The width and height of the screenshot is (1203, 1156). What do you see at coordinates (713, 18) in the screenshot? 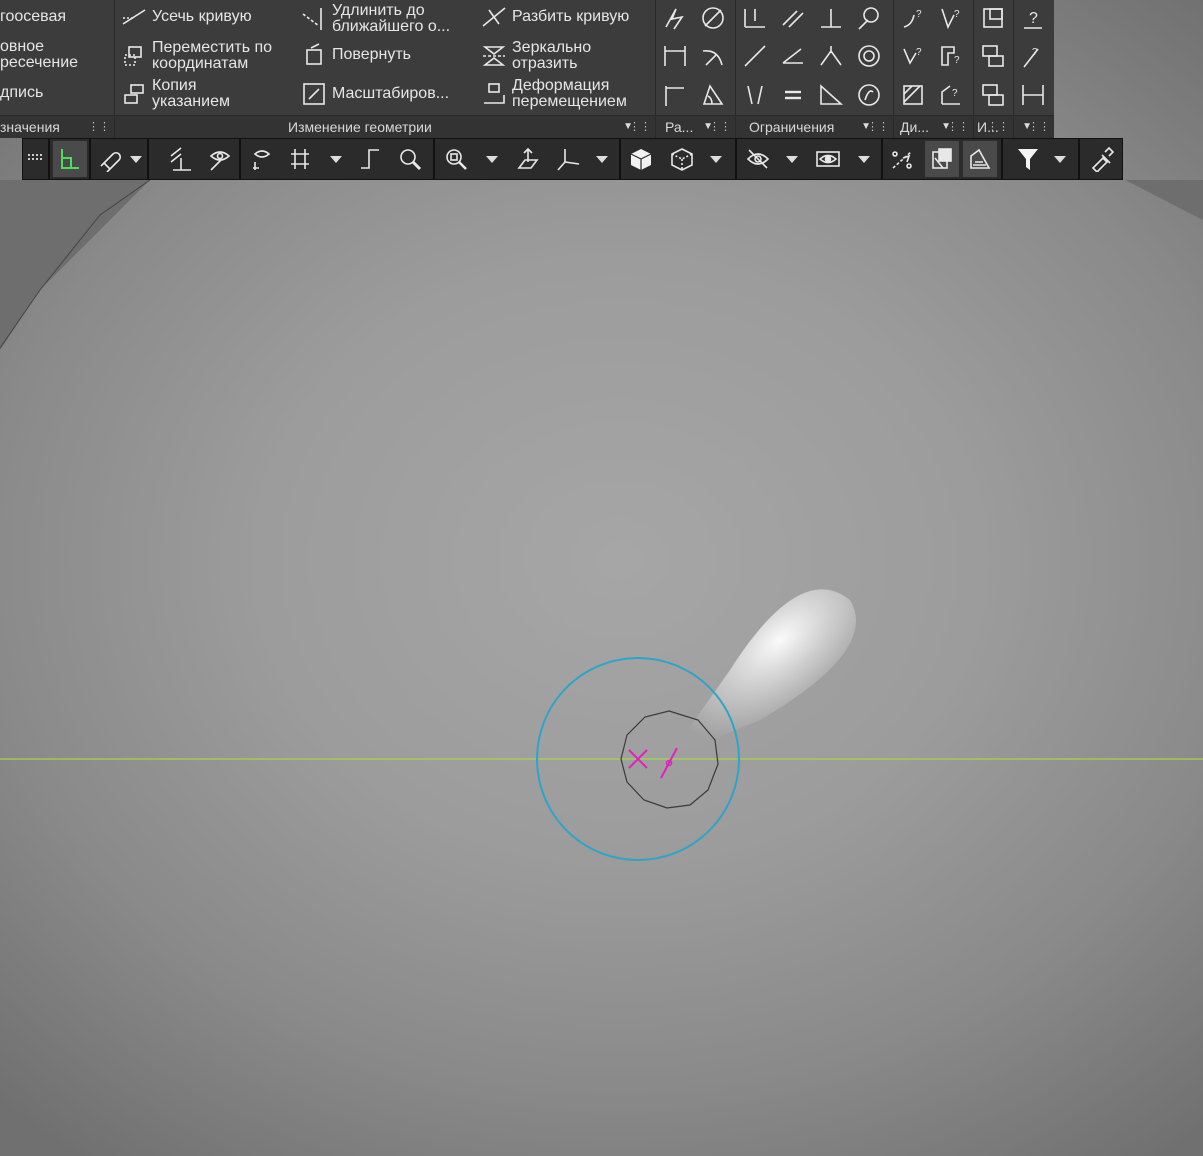
I see `diameter-dimension-icon` at bounding box center [713, 18].